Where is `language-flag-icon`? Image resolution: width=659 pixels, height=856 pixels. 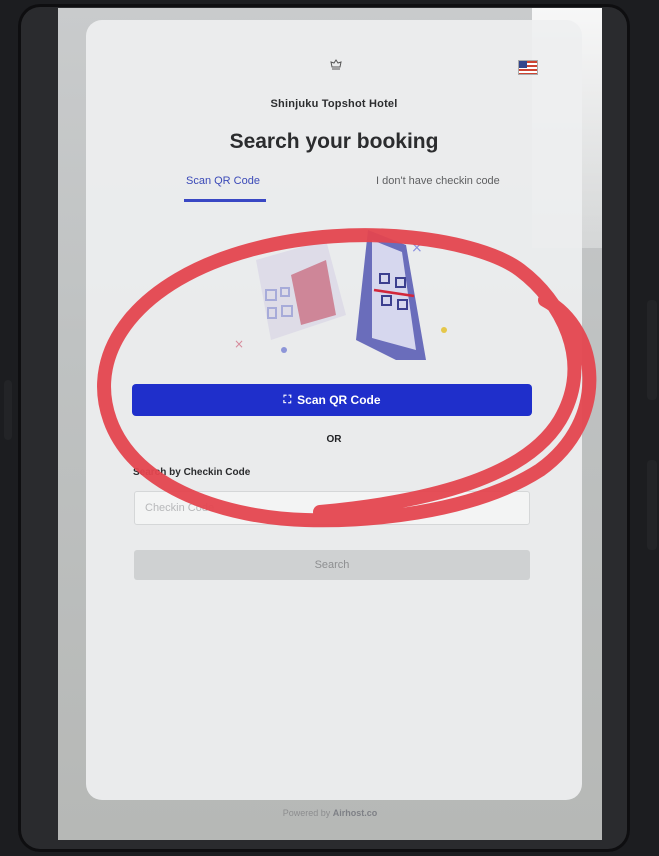
language-flag-icon is located at coordinates (528, 67).